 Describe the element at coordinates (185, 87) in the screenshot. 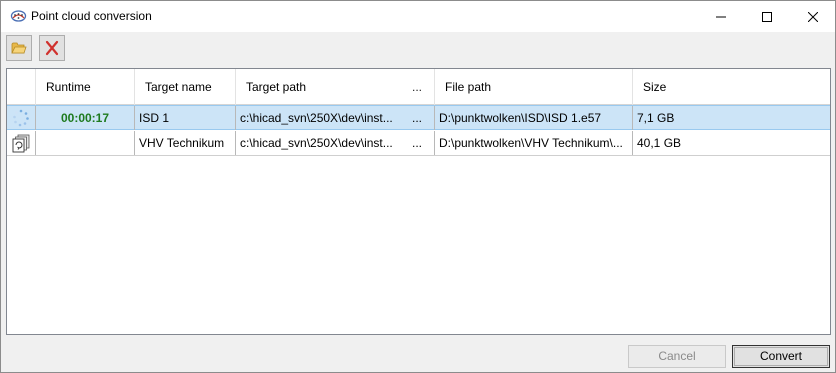

I see `column-header-target-name: Target name` at that location.